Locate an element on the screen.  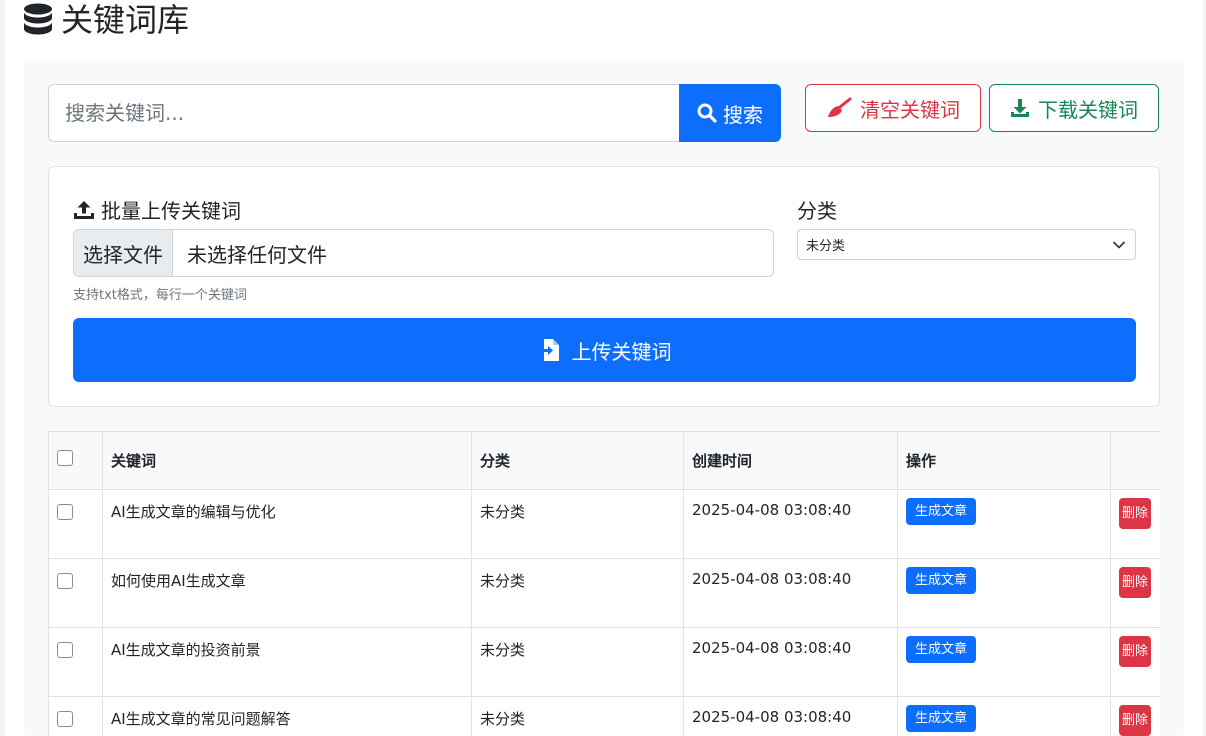
table-header-row: 关键词 分类 创建时间 操作 is located at coordinates (604, 461).